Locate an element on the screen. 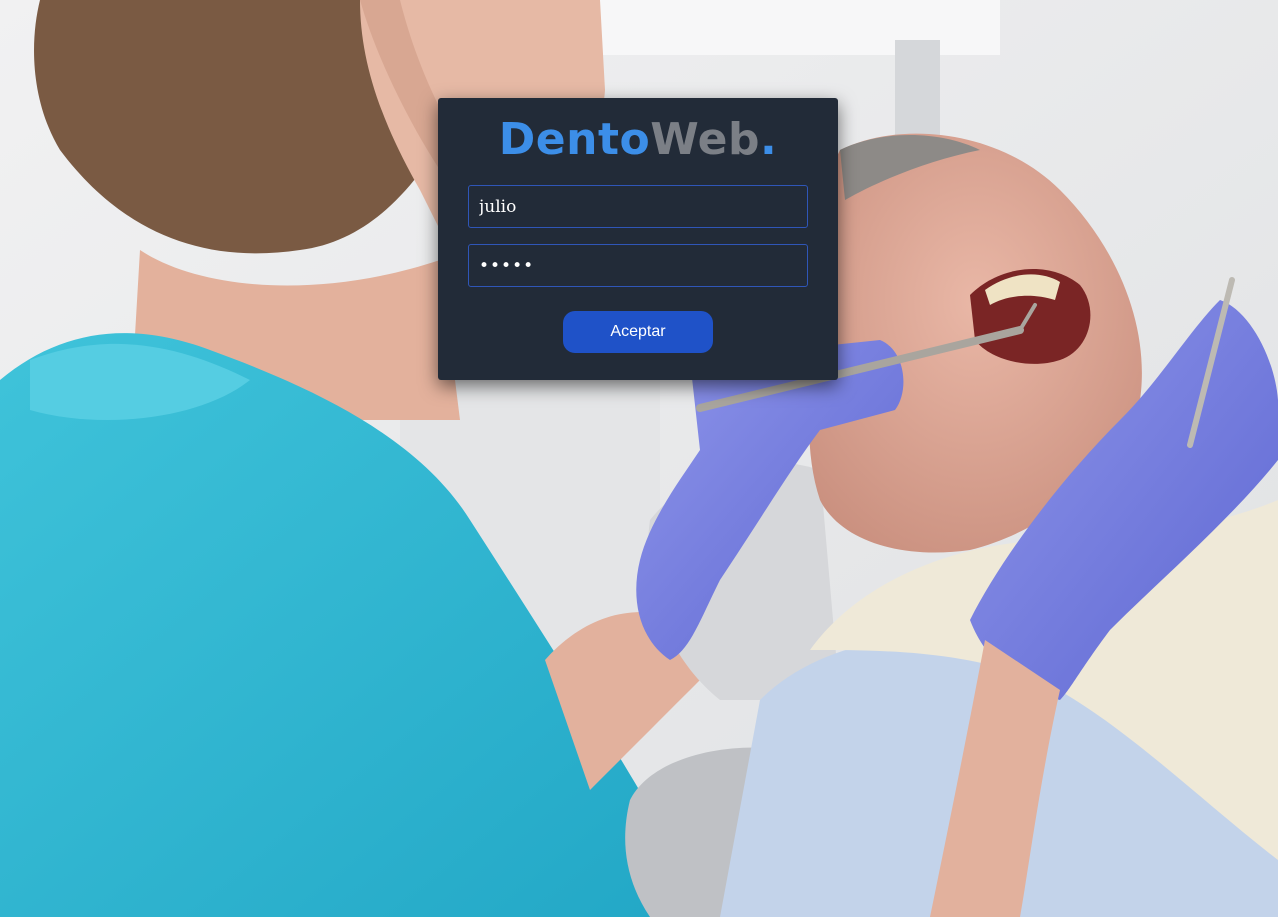 This screenshot has height=917, width=1278. username-input is located at coordinates (638, 206).